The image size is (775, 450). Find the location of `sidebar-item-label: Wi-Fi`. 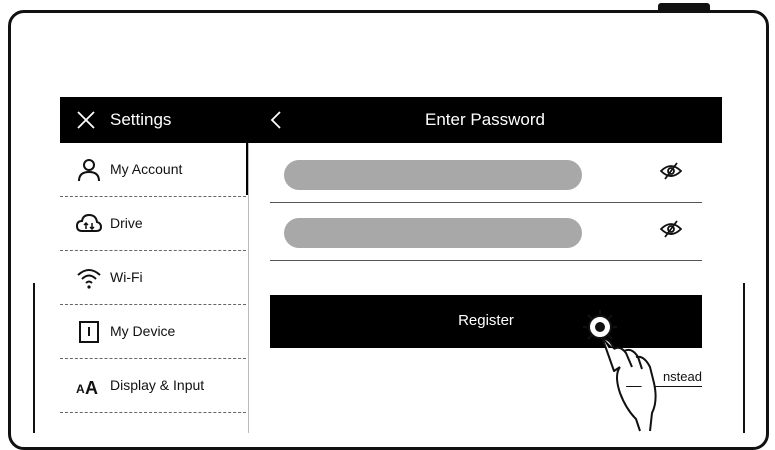

sidebar-item-label: Wi-Fi is located at coordinates (126, 277).